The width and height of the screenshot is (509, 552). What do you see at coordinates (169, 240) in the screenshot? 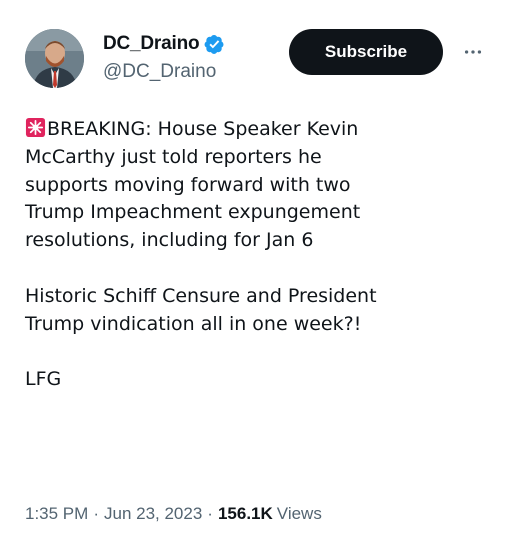
I see `tweet-line: resolutions, including for Jan 6` at bounding box center [169, 240].